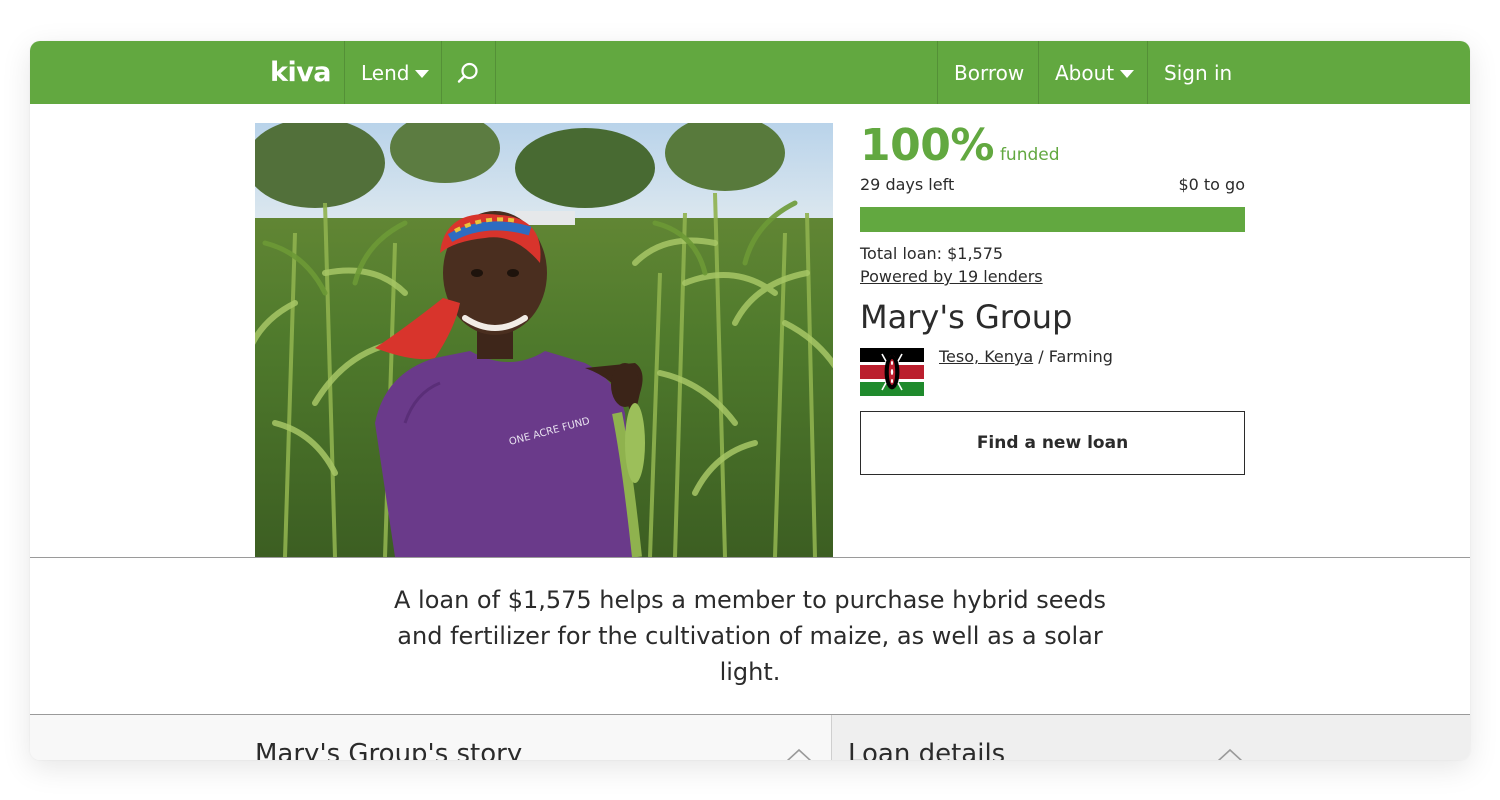  Describe the element at coordinates (750, 72) in the screenshot. I see `top-nav: kiva Lend Borrow About Sign in` at that location.